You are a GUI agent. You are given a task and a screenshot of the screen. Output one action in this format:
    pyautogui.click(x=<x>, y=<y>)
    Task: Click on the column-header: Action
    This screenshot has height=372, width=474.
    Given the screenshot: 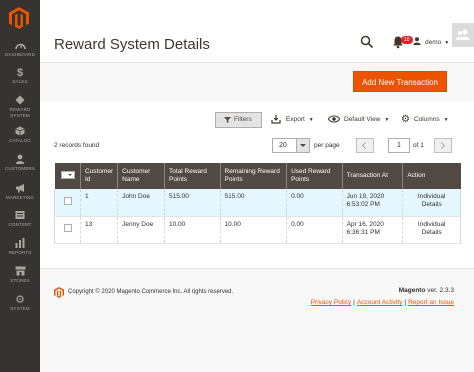 What is the action you would take?
    pyautogui.click(x=431, y=176)
    